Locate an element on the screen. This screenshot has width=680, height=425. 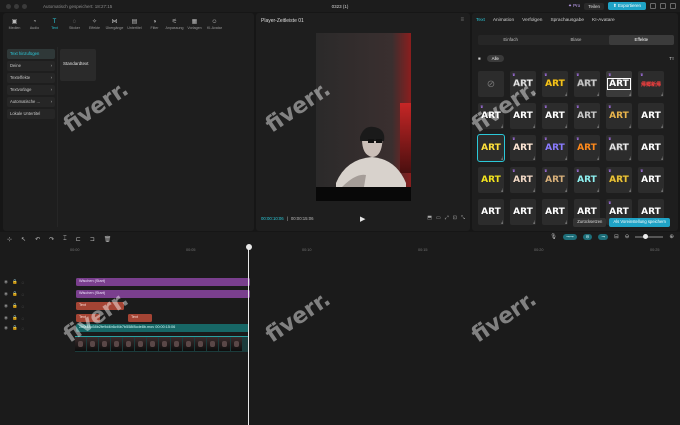
playhead is located at coordinates (248, 334).